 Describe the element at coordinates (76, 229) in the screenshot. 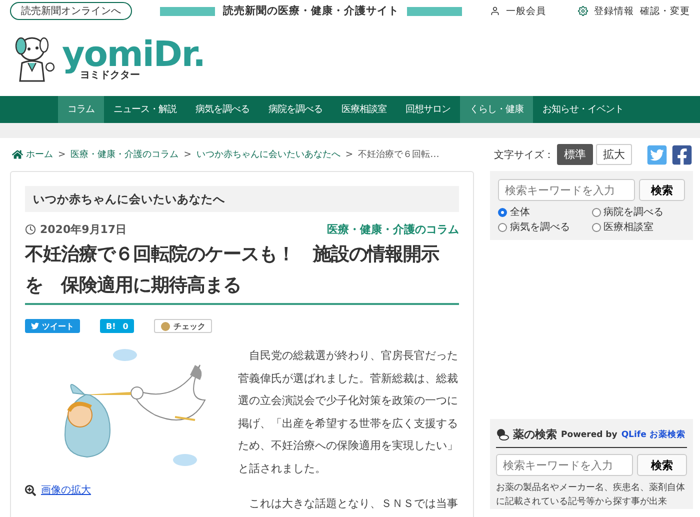

I see `article-date: 2020年9月17日` at that location.